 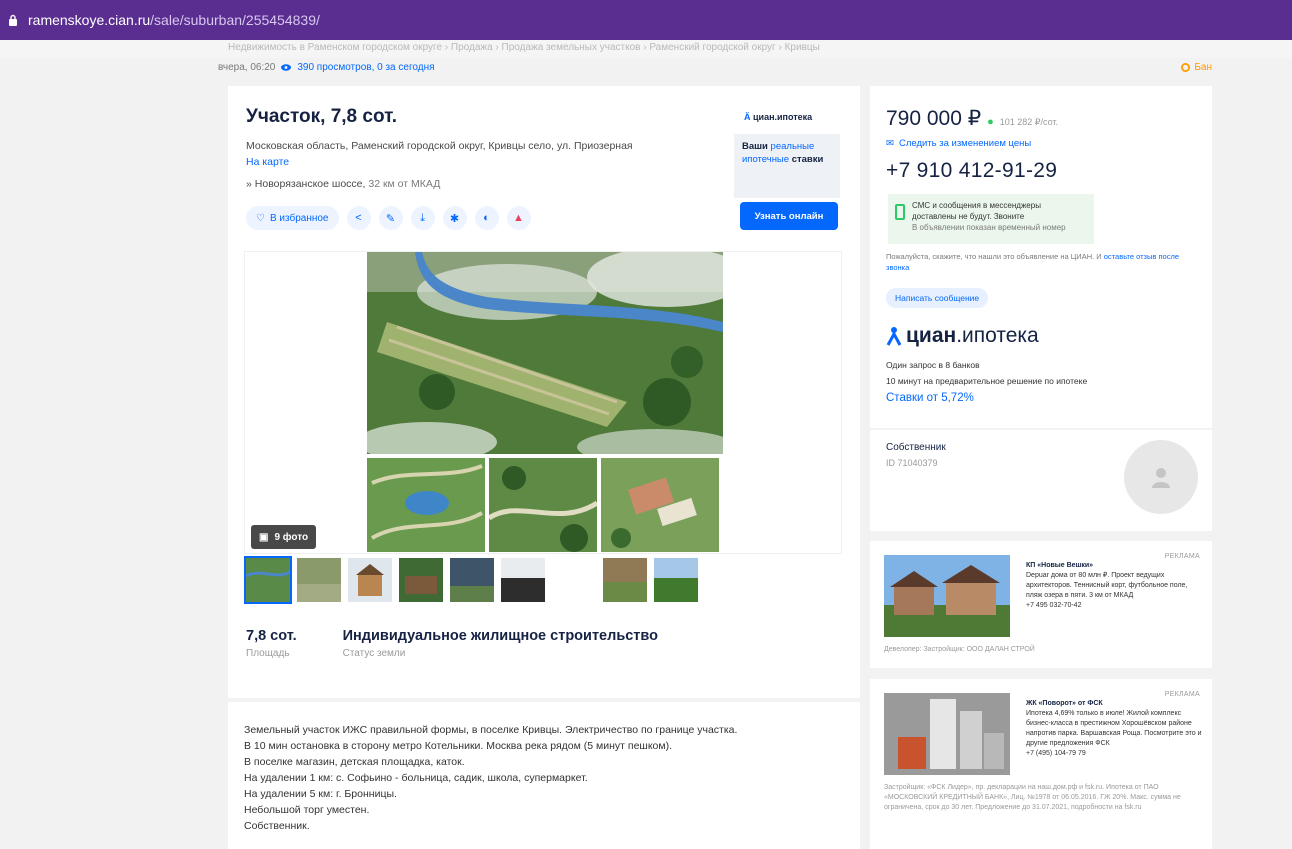 I want to click on sms-note: В объявлении показан временный номер, so click(x=989, y=227).